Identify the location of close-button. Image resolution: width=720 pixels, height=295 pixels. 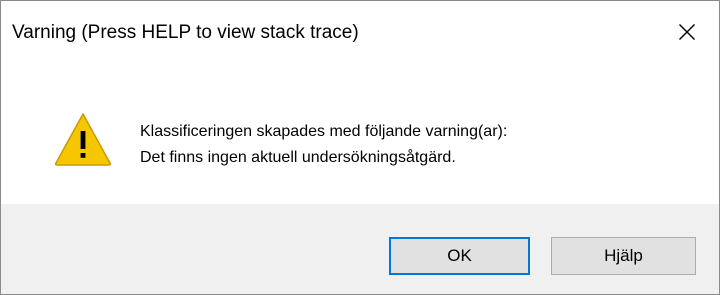
(687, 32).